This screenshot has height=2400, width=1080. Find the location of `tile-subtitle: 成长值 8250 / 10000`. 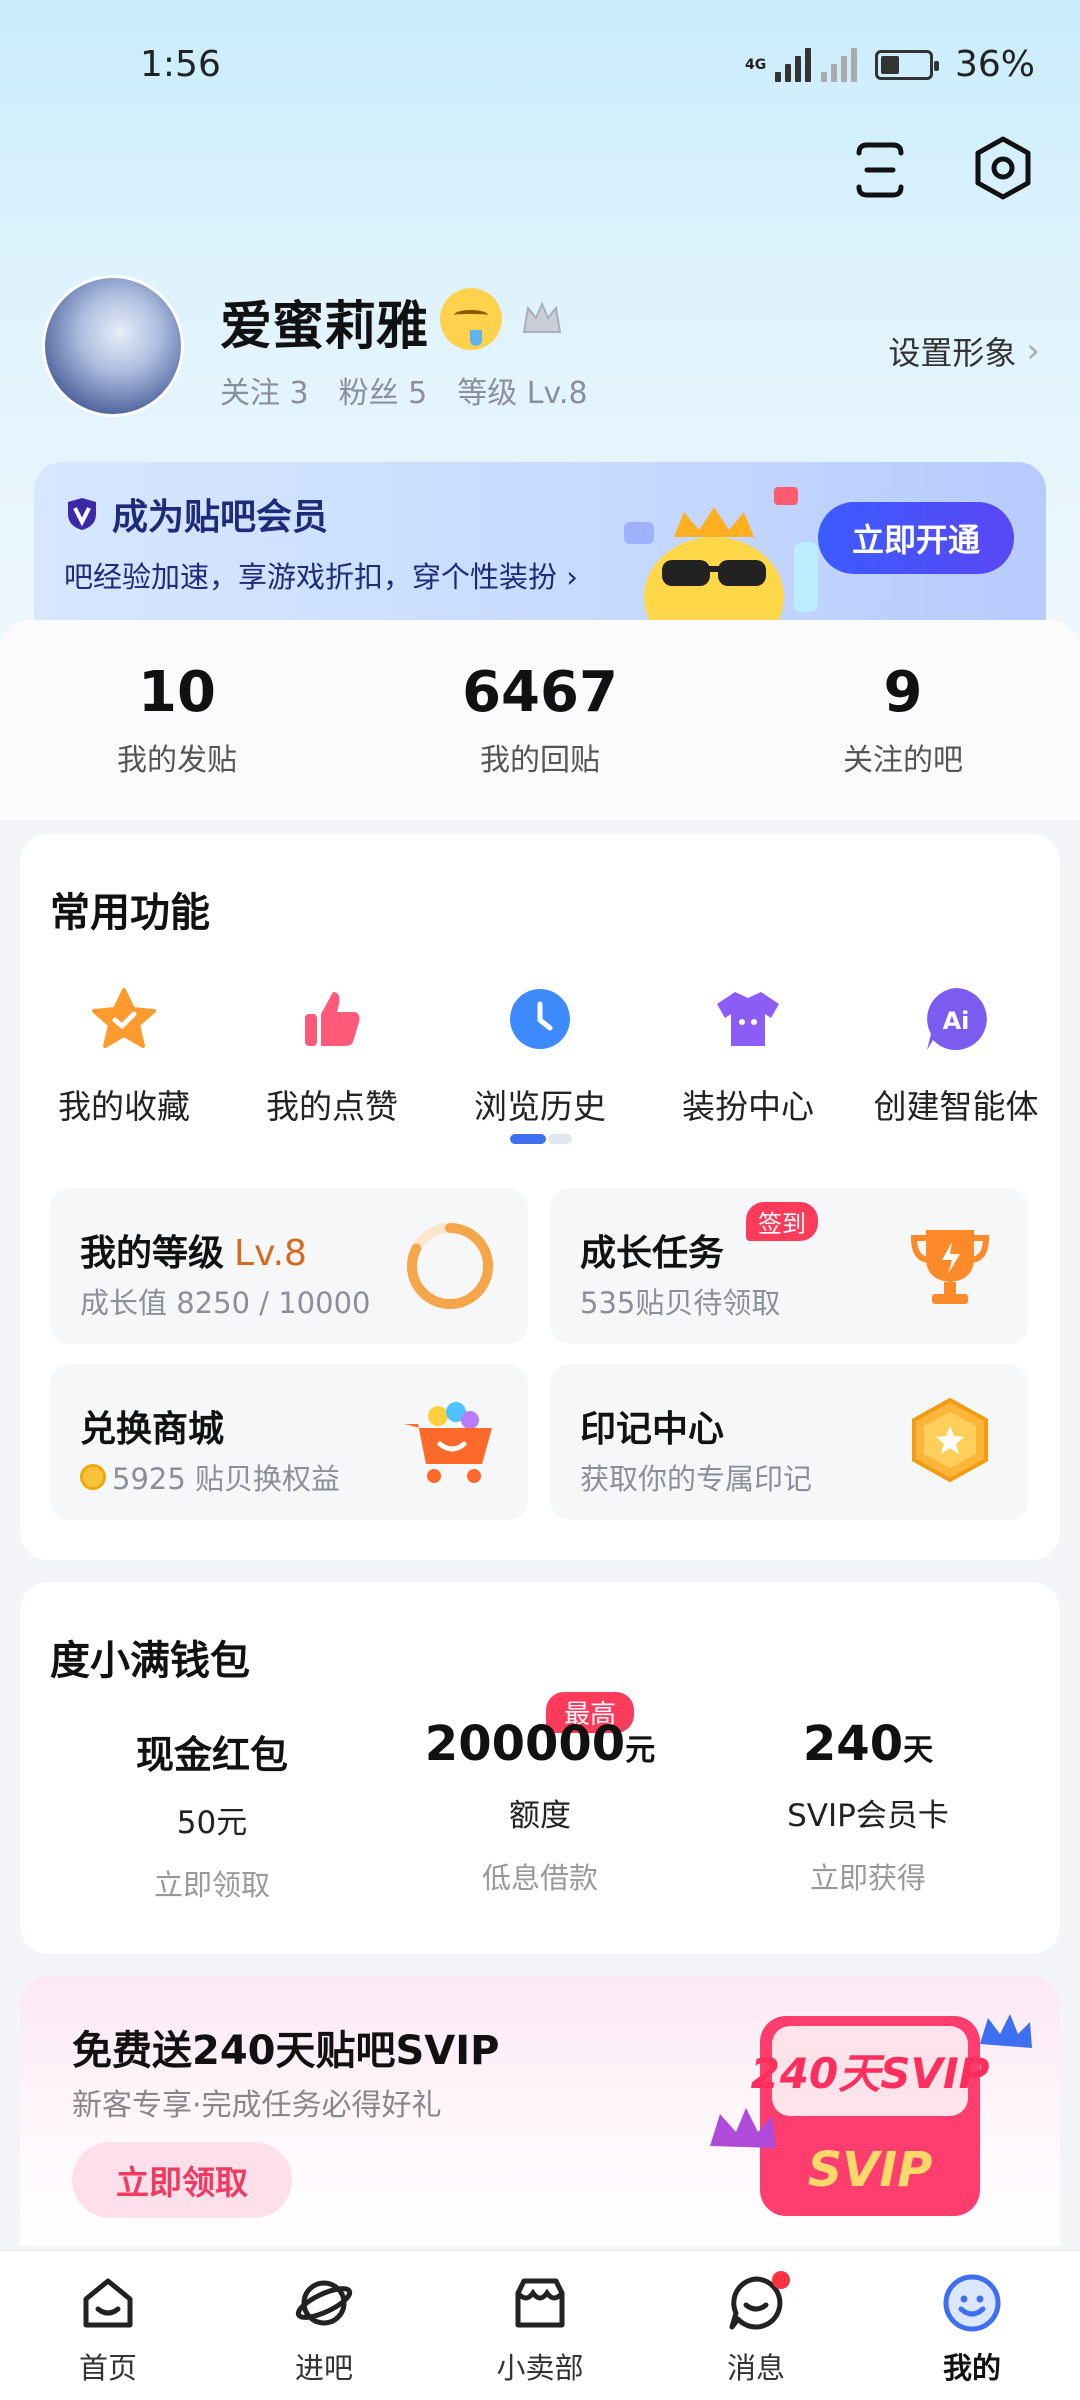

tile-subtitle: 成长值 8250 / 10000 is located at coordinates (225, 1303).